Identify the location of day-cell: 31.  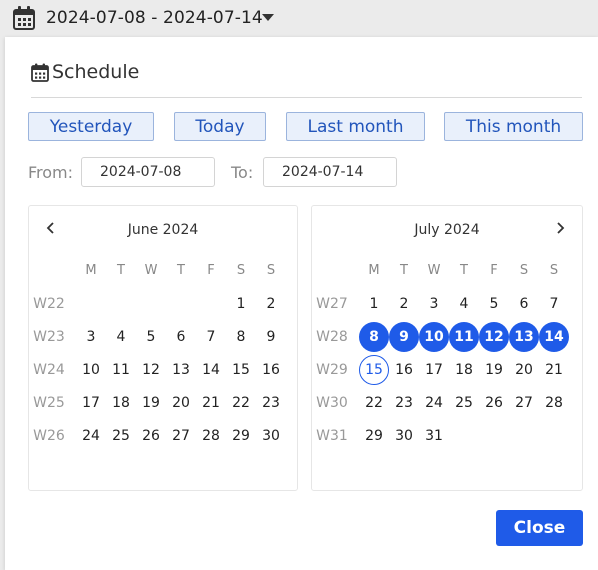
(434, 436).